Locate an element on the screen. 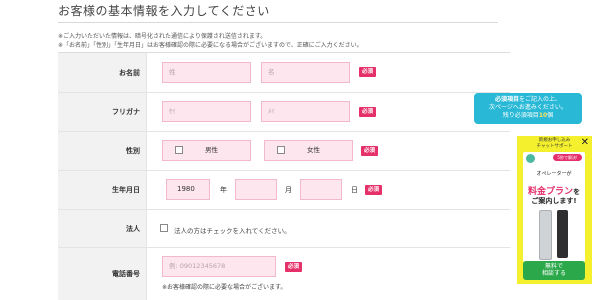 The height and width of the screenshot is (300, 600). gender-male-option: 男性 is located at coordinates (206, 150).